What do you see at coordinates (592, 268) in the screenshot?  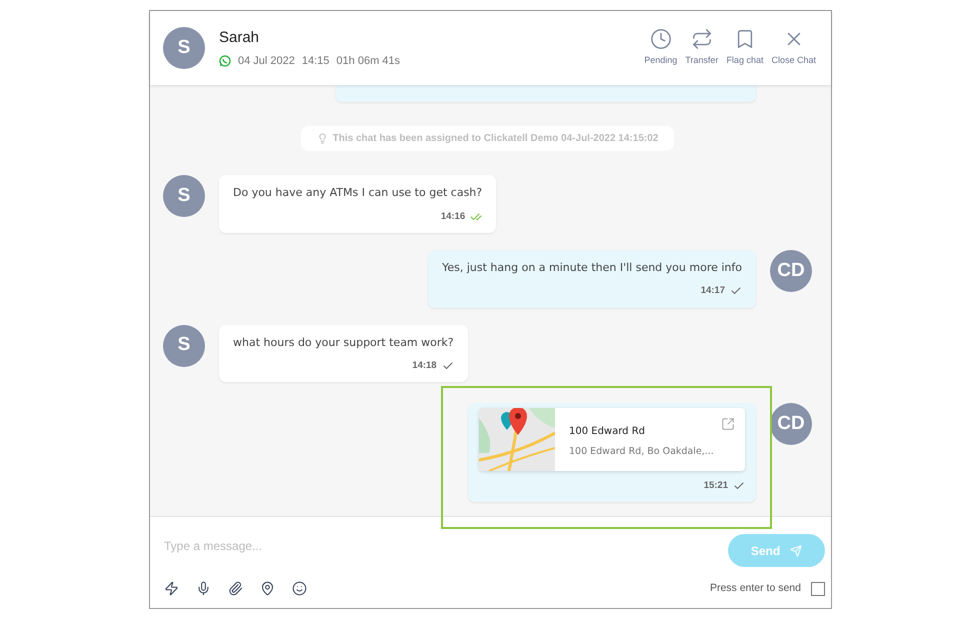 I see `message-text: Yes, just hang on a minute then I'll send you more info` at bounding box center [592, 268].